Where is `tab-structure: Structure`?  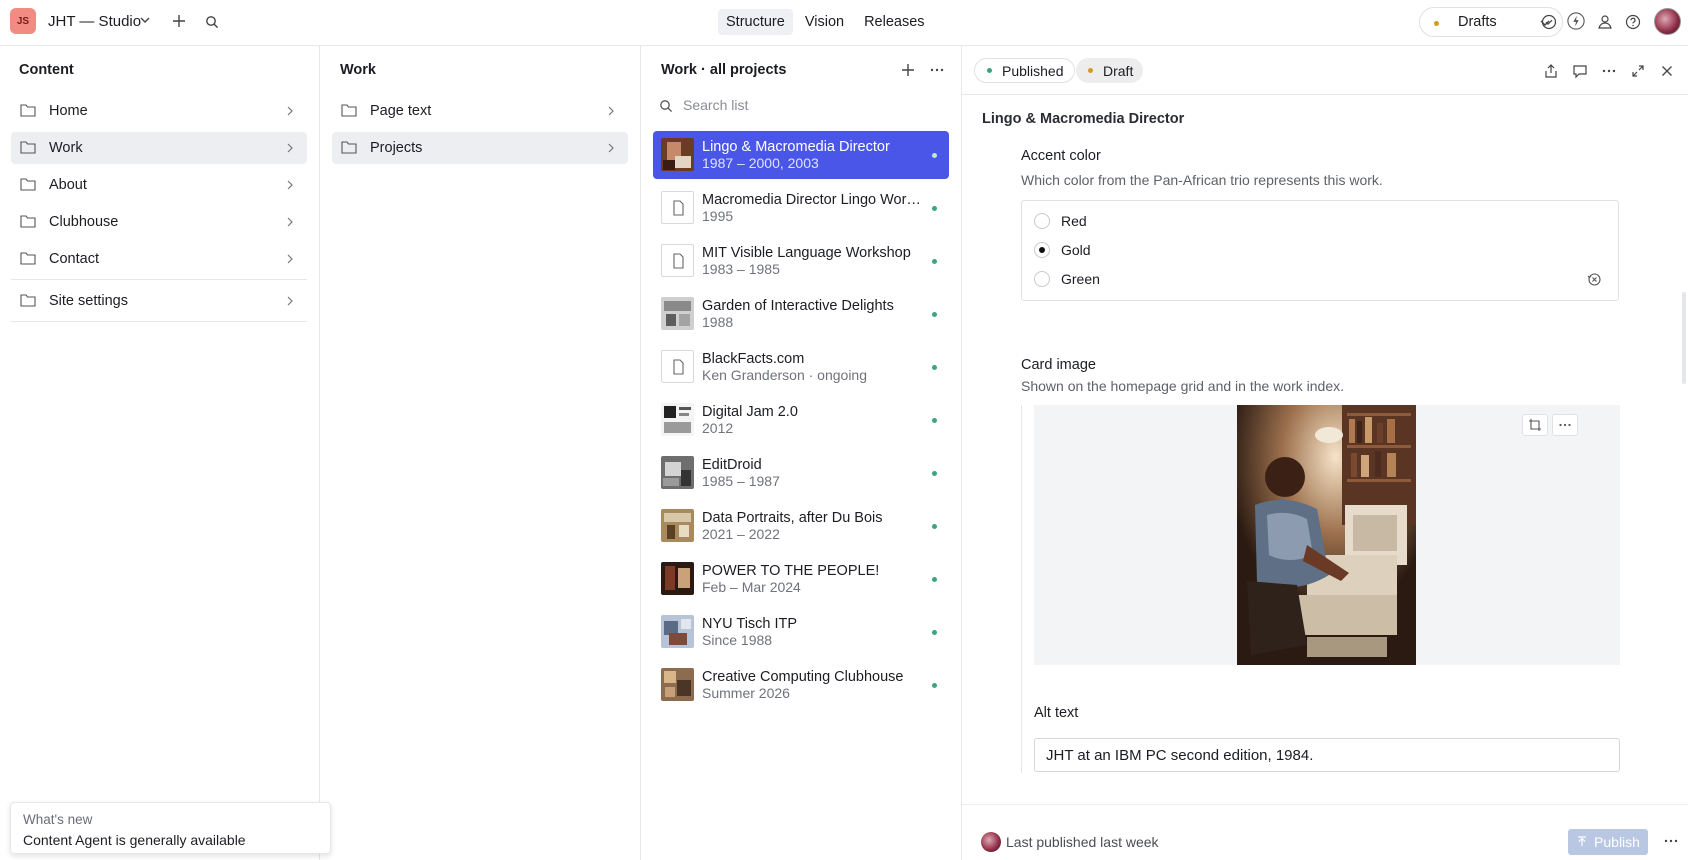
tab-structure: Structure is located at coordinates (755, 22).